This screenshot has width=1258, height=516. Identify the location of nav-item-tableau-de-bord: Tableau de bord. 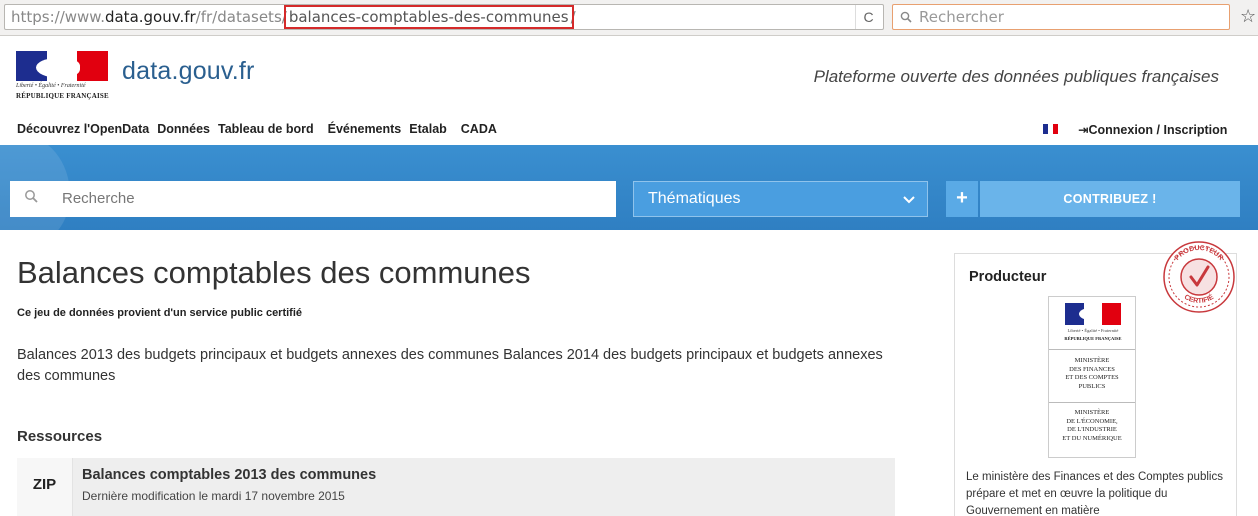
(266, 129).